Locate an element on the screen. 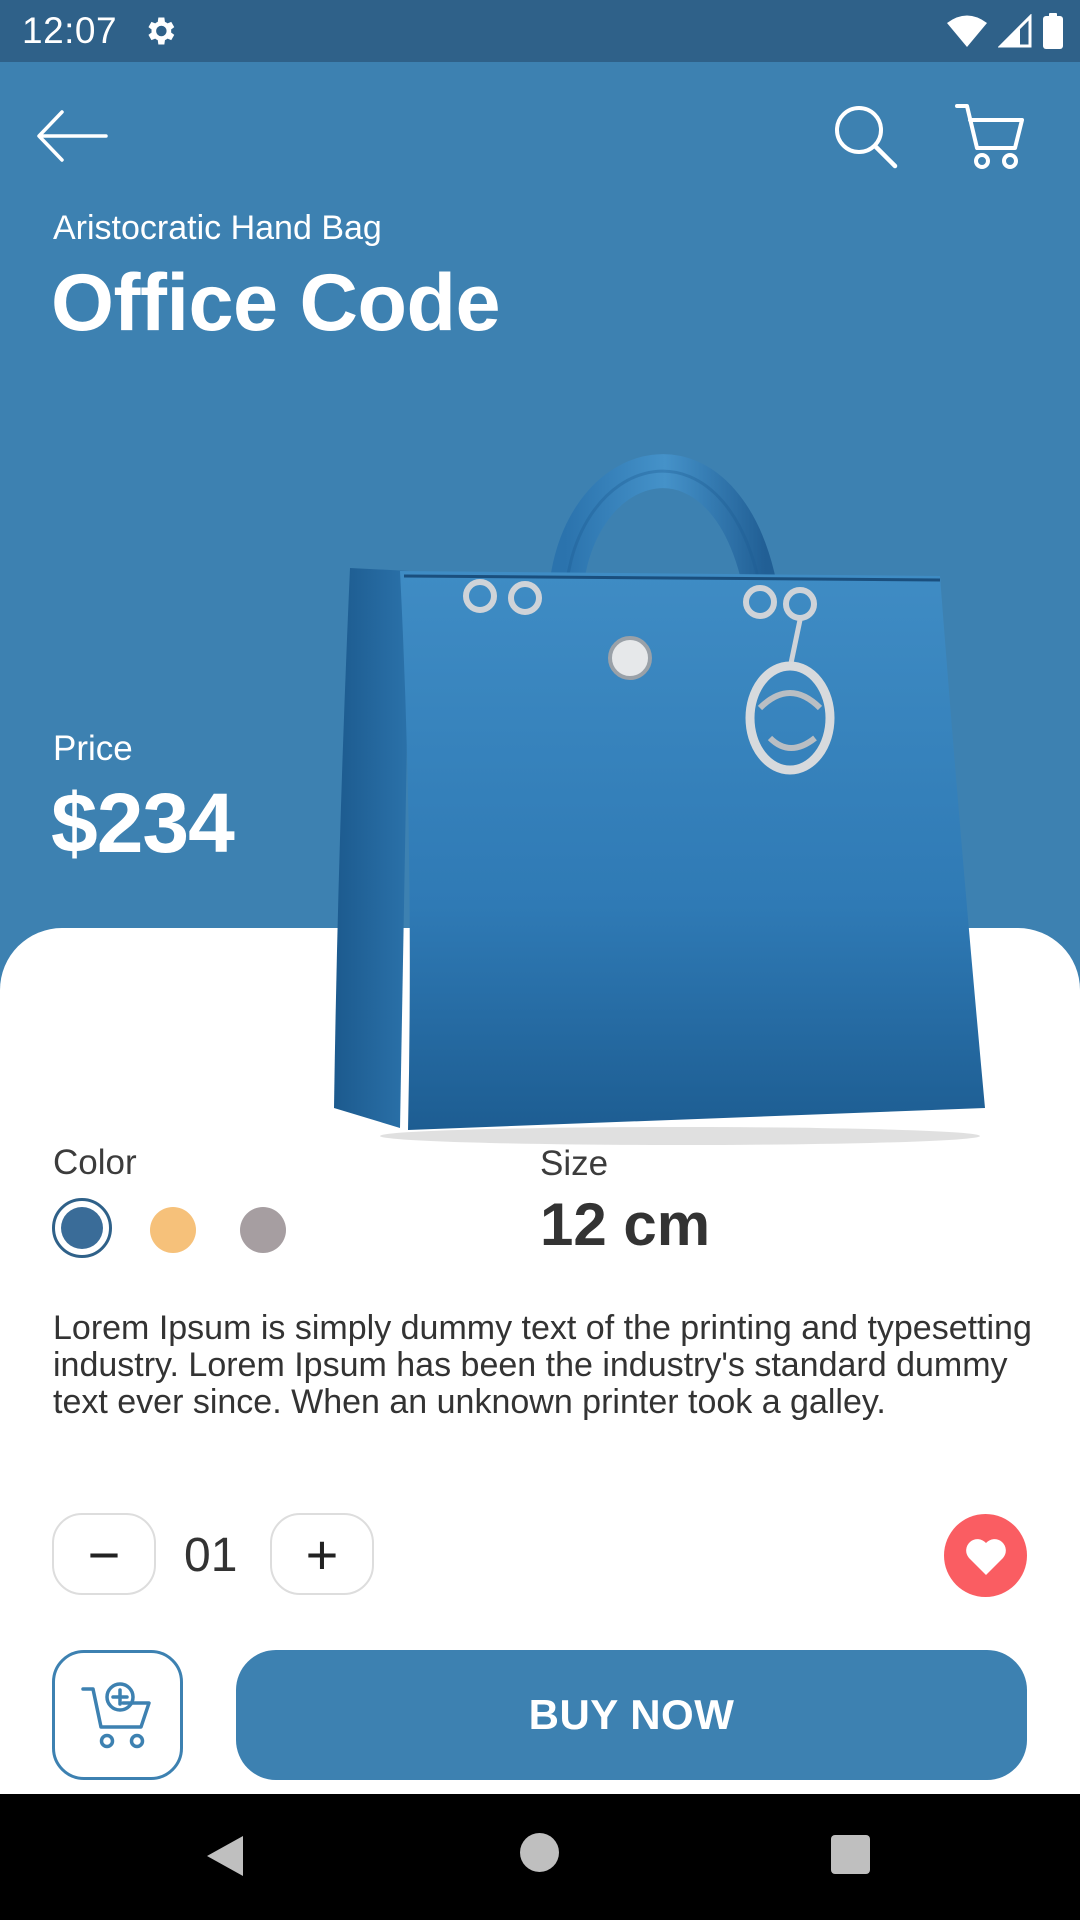 The image size is (1080, 1920). size-label: Size is located at coordinates (574, 1163).